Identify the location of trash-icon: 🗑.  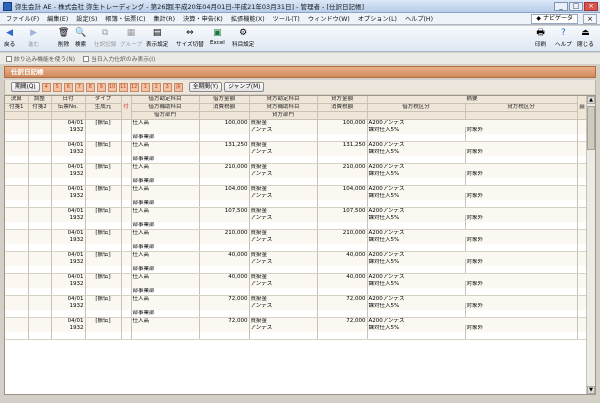
(63, 33).